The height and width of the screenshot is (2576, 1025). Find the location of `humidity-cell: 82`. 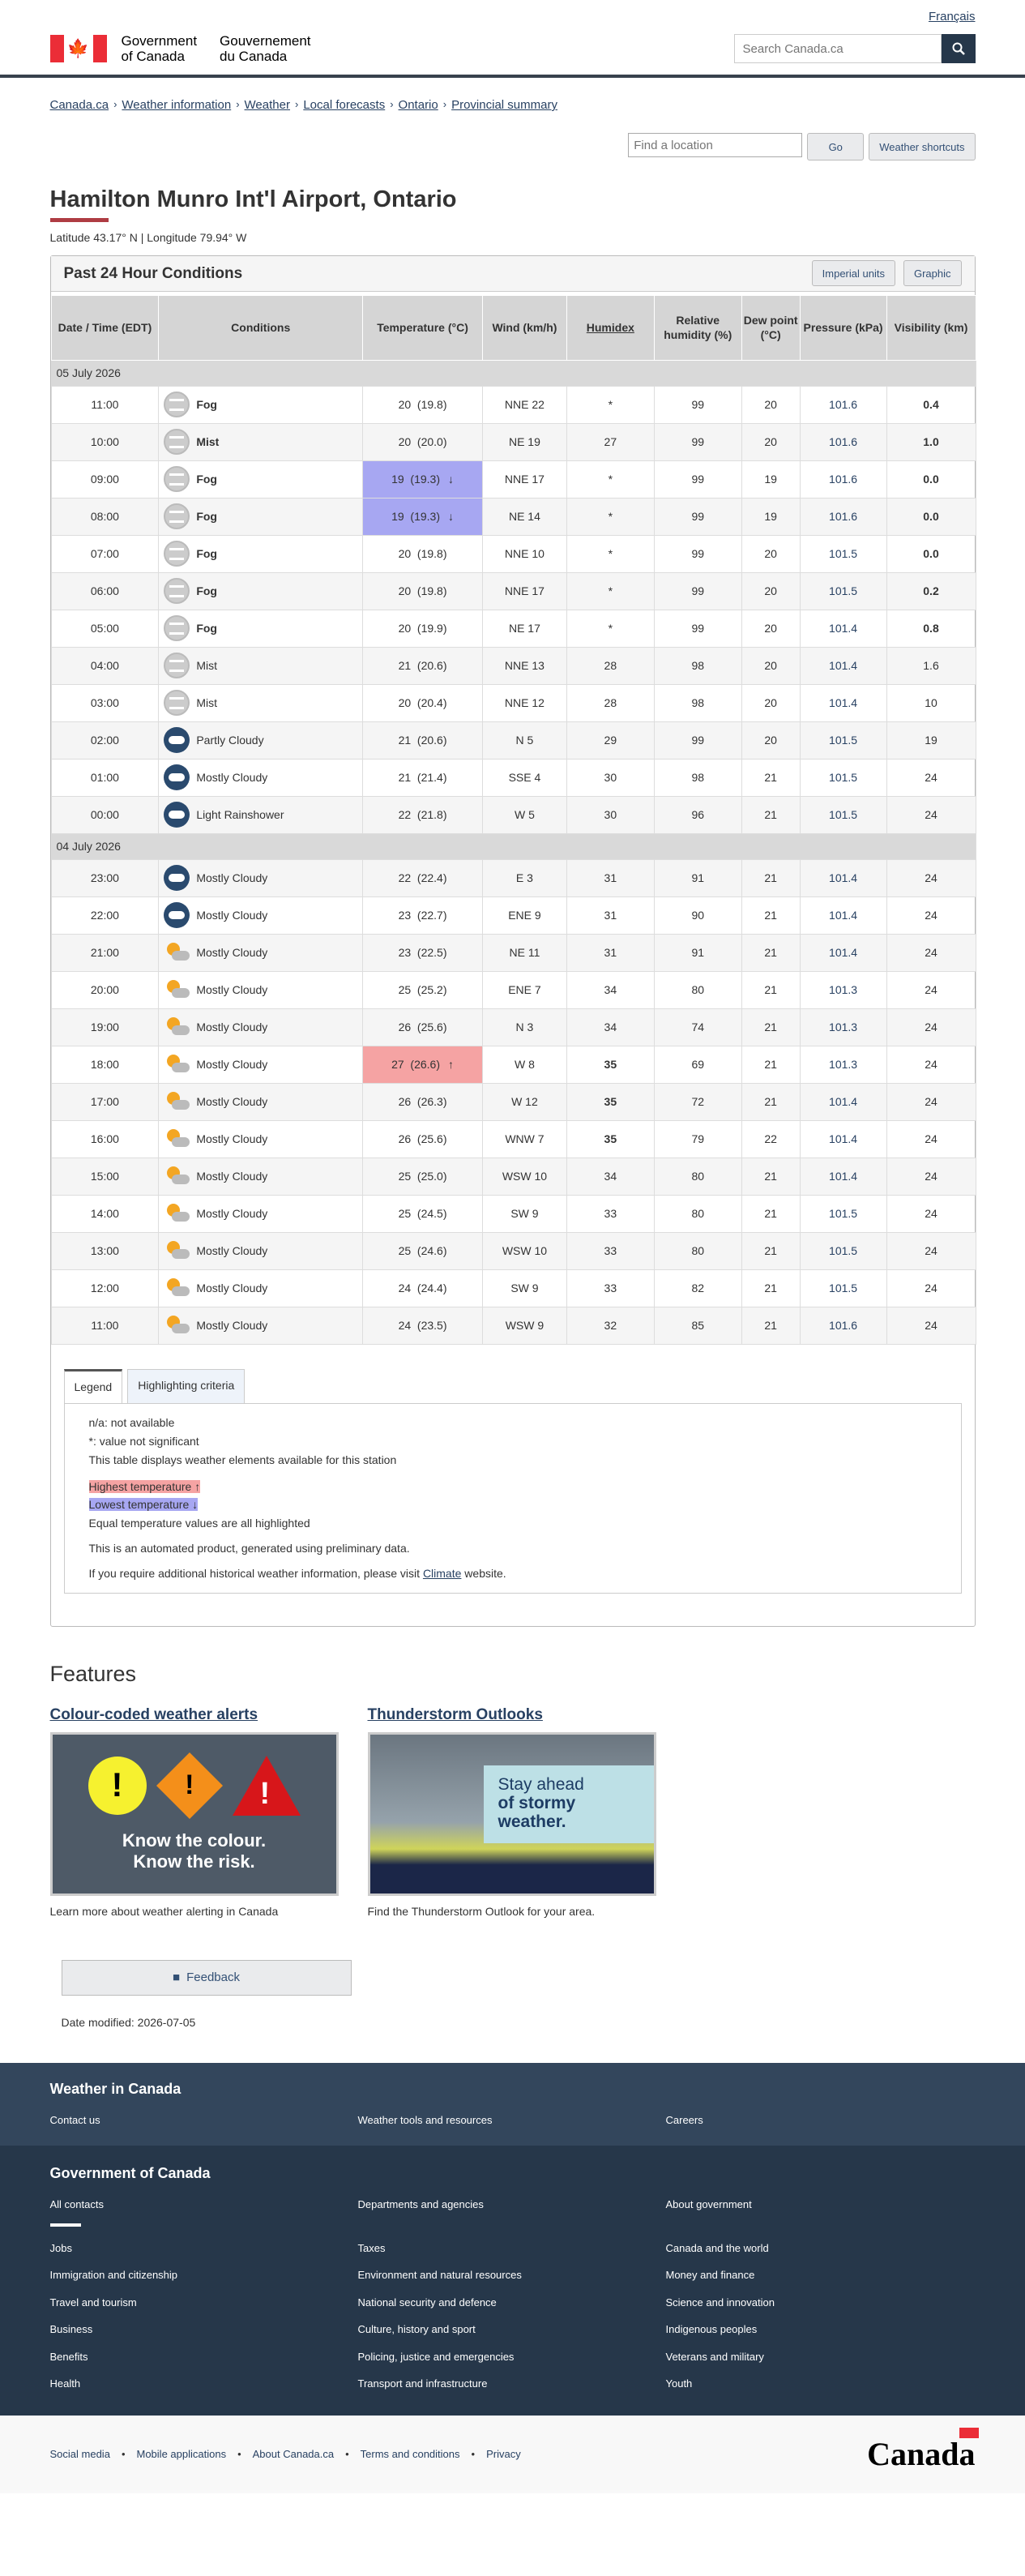

humidity-cell: 82 is located at coordinates (697, 1288).